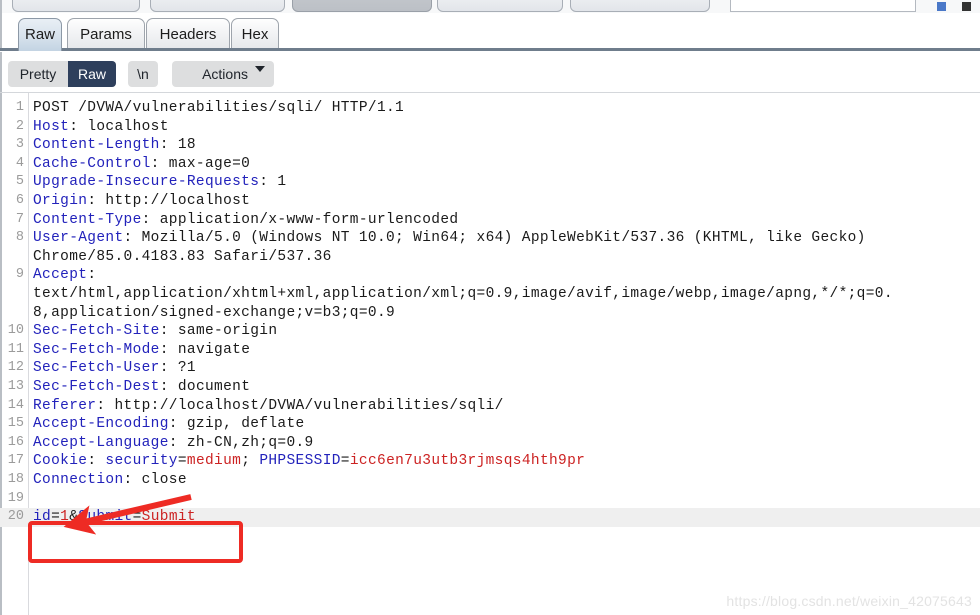  What do you see at coordinates (92, 163) in the screenshot?
I see `code-token: Cache-Control` at bounding box center [92, 163].